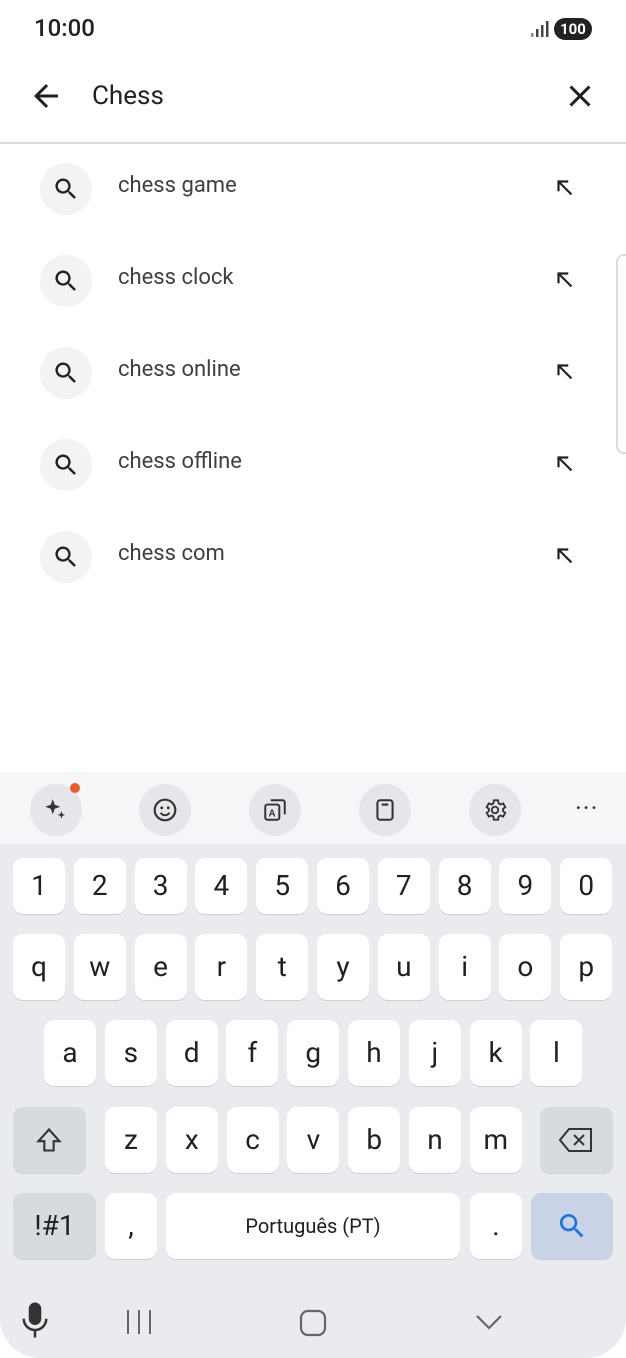  I want to click on key-m: m, so click(495, 1140).